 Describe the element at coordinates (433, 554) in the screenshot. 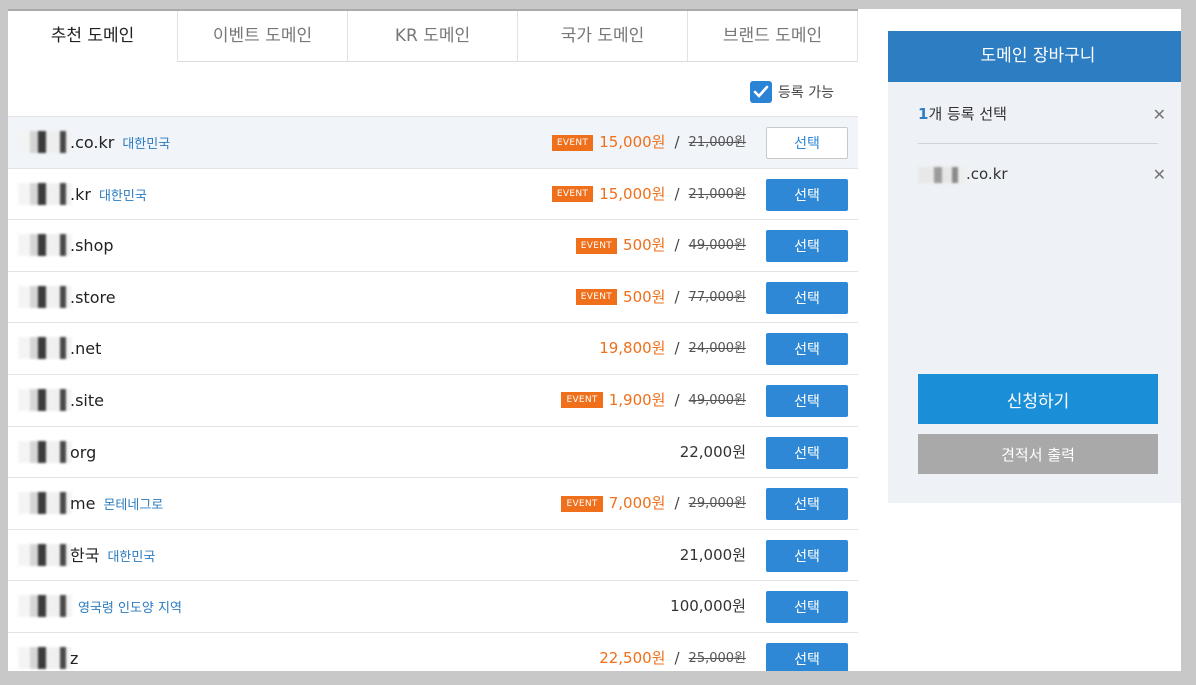

I see `domain-row: 한국 대한민국 21,000원 선택` at that location.